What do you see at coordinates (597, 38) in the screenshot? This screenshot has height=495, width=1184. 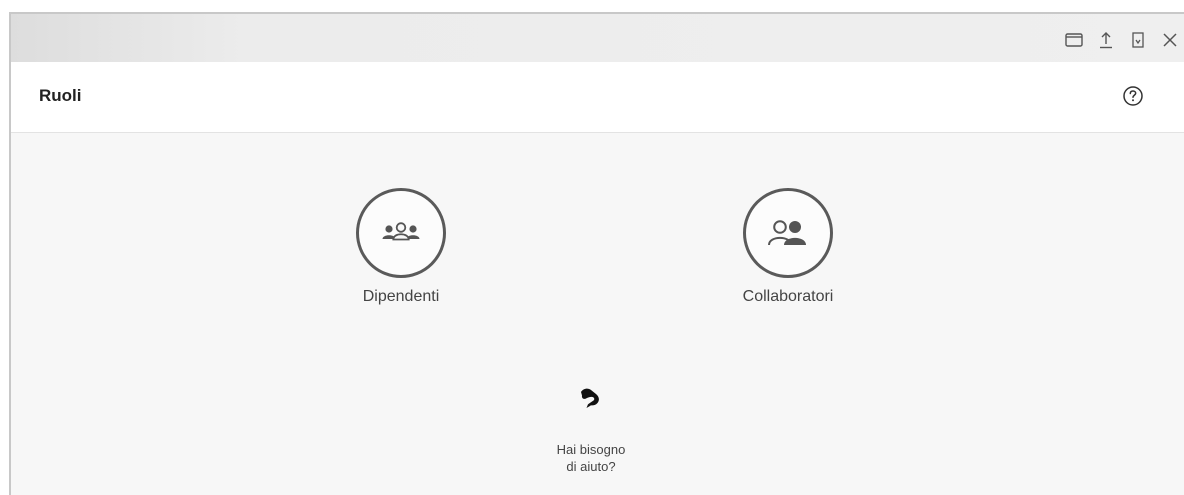 I see `title-bar` at bounding box center [597, 38].